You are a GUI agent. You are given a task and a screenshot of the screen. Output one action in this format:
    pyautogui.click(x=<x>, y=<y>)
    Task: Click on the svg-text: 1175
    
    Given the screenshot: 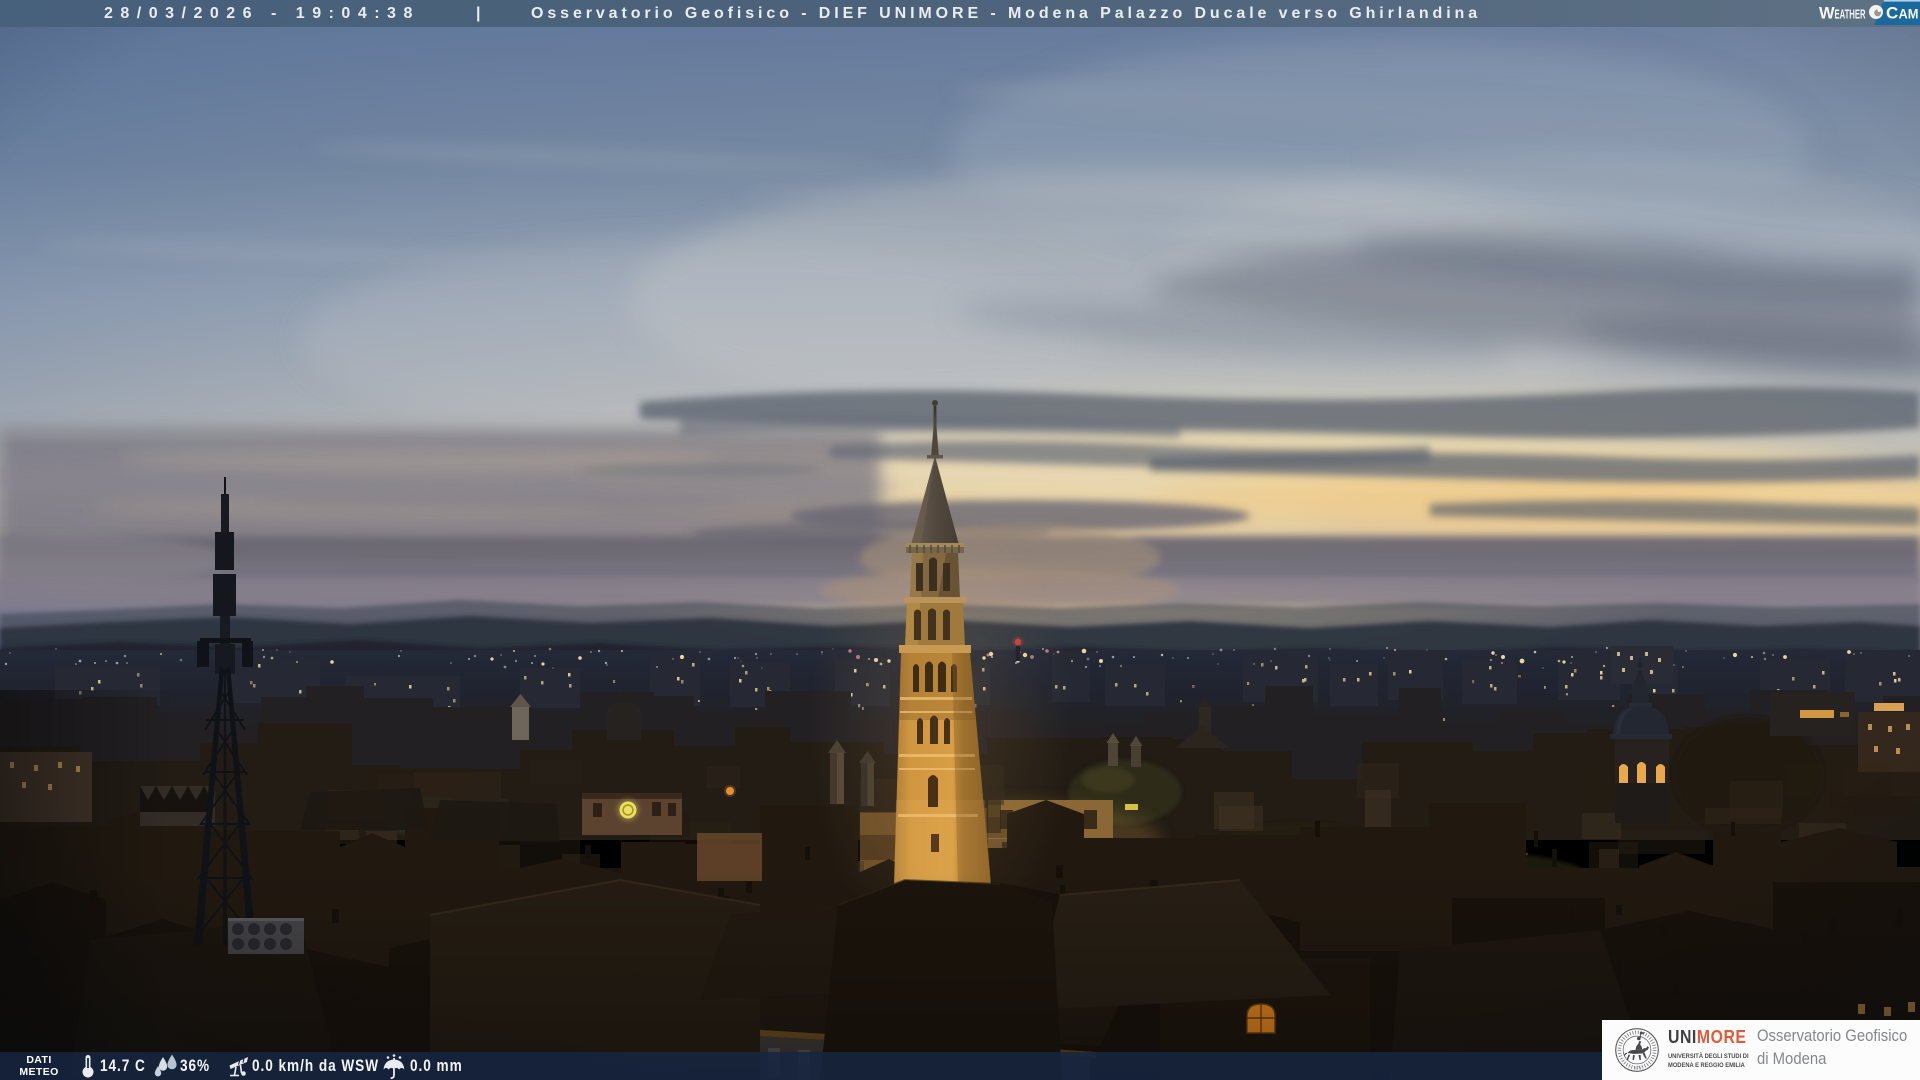 What is the action you would take?
    pyautogui.click(x=1637, y=1068)
    